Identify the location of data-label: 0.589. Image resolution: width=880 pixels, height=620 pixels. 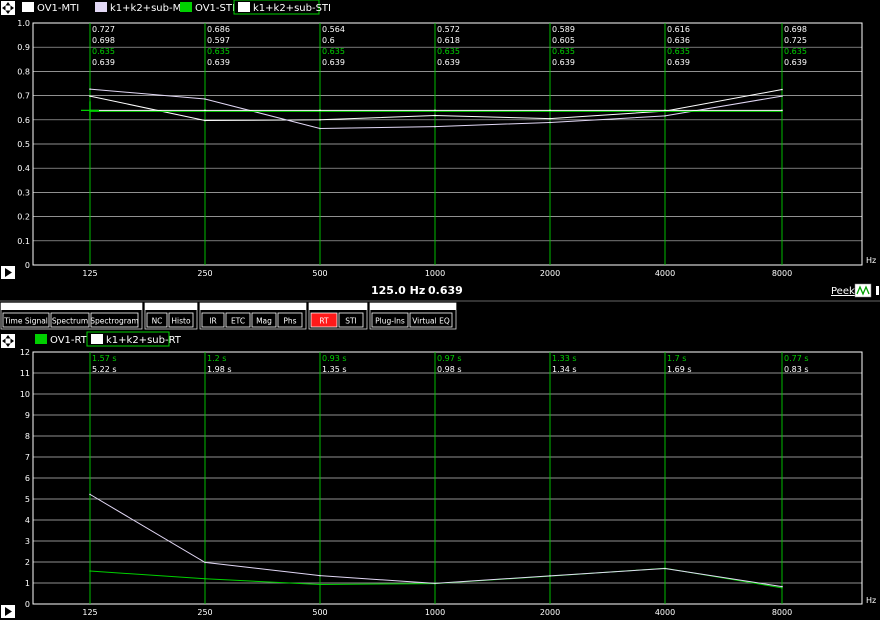
(563, 29).